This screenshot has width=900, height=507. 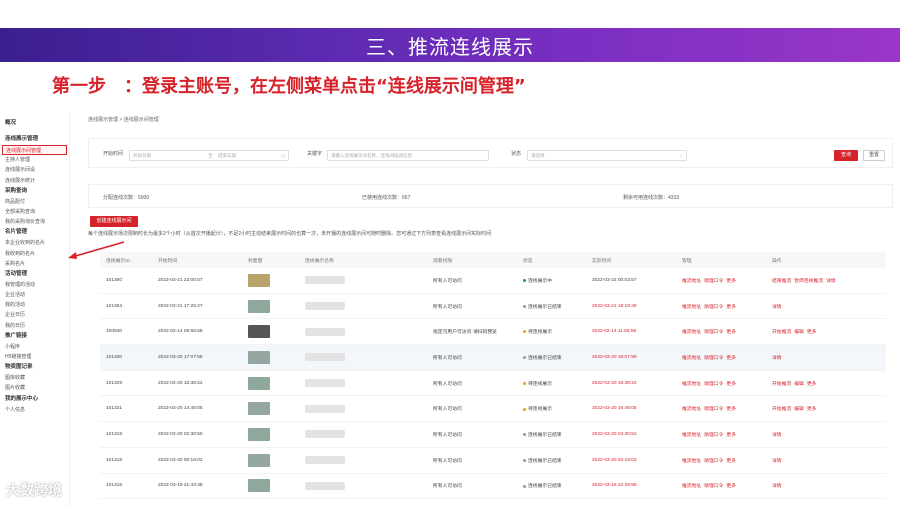 I want to click on sidebar-item: 主持人管理, so click(x=34, y=160).